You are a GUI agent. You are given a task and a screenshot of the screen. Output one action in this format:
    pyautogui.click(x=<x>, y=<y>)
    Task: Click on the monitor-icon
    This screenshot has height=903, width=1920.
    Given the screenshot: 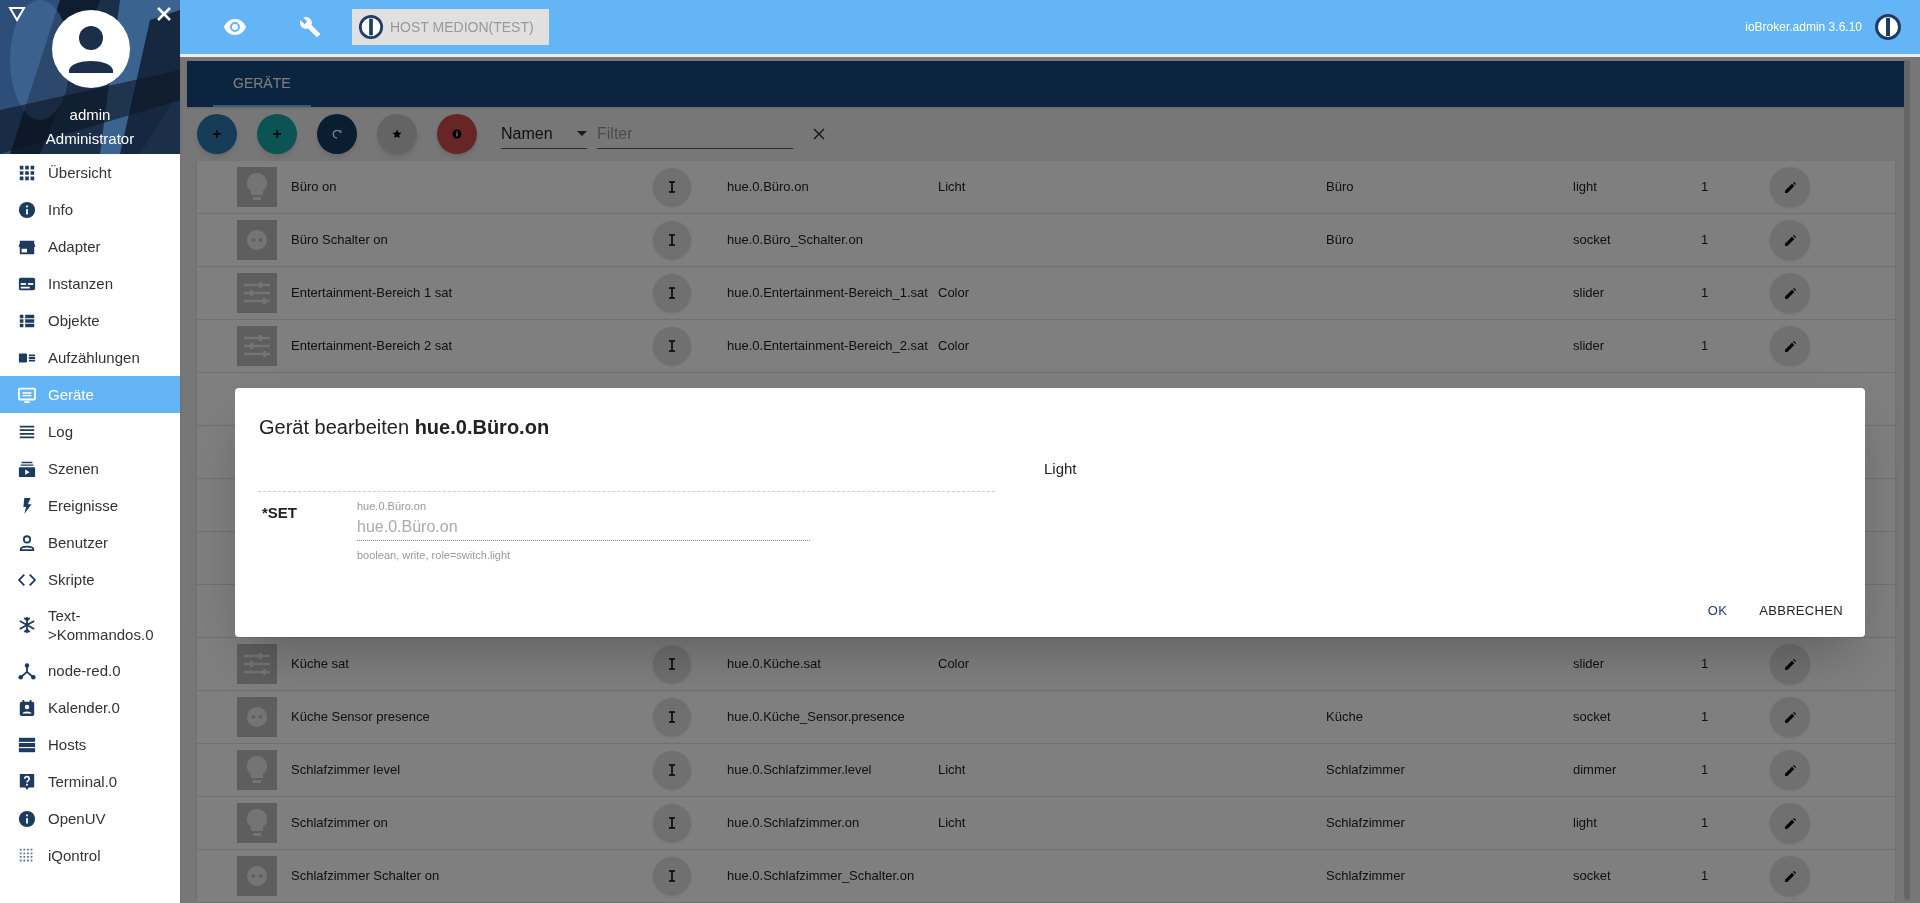 What is the action you would take?
    pyautogui.click(x=27, y=394)
    